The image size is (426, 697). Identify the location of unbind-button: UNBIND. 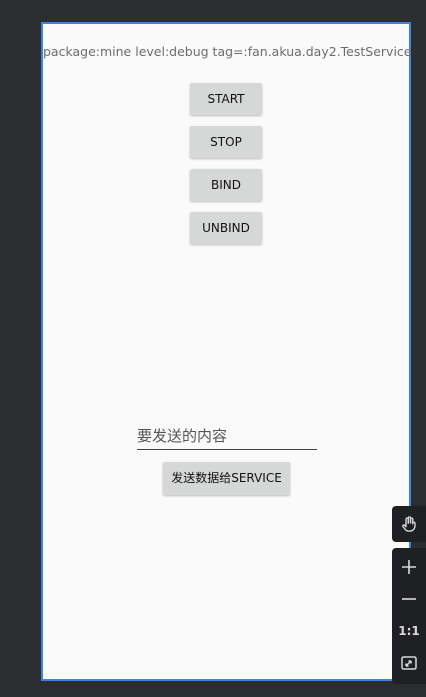
(226, 228).